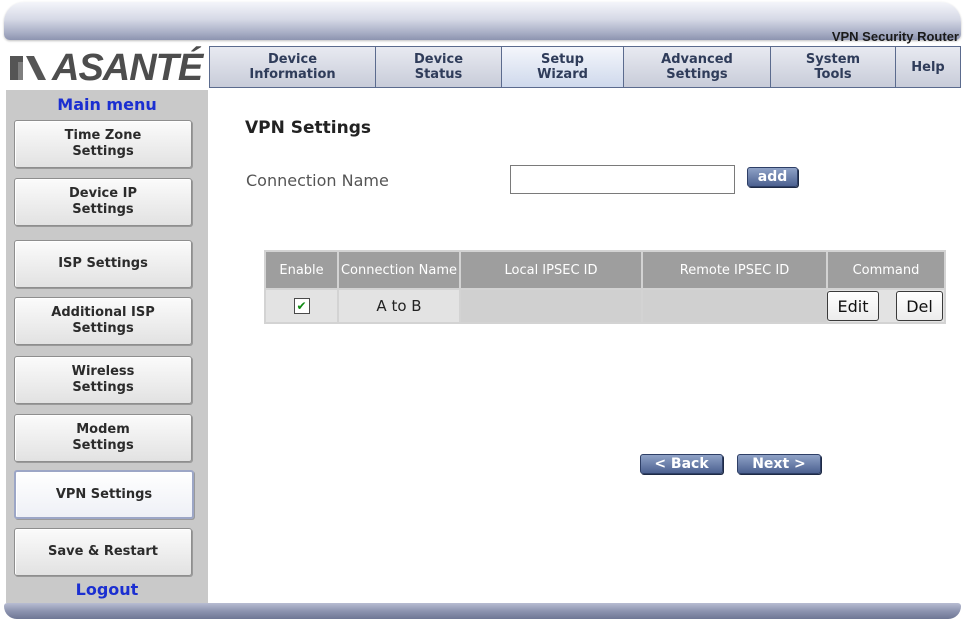 This screenshot has width=965, height=621. I want to click on main-menu-title: Main menu, so click(107, 104).